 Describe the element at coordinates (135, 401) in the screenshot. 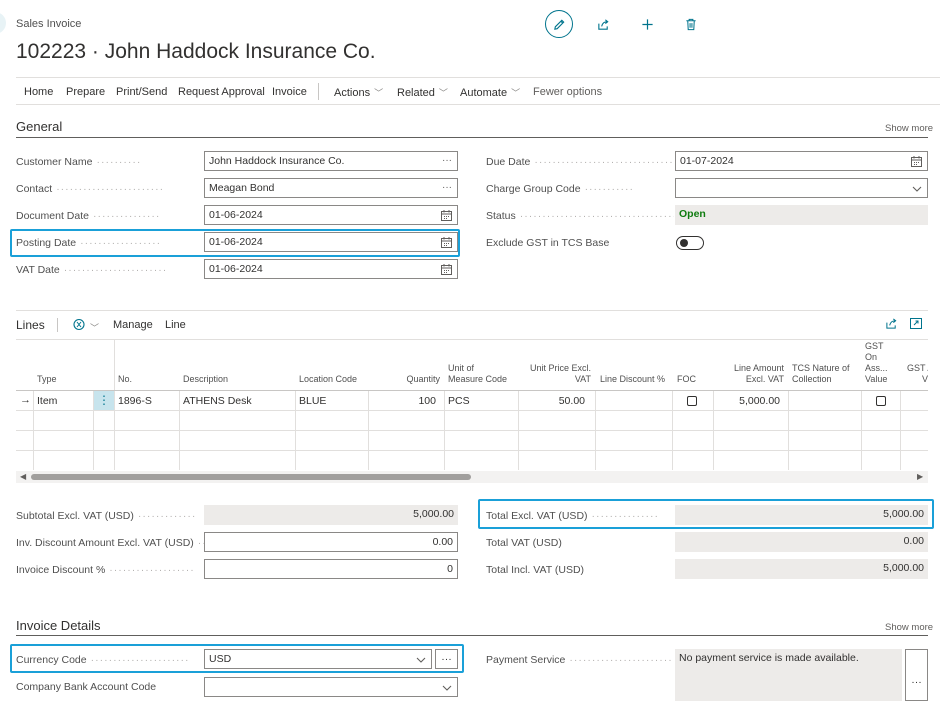

I see `cell-no: 1896-S` at that location.